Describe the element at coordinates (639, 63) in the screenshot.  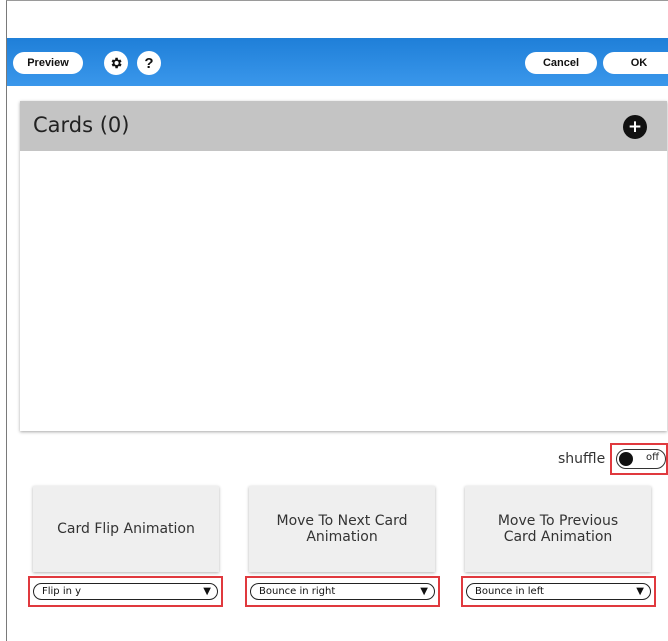
I see `ok-button-label: OK` at that location.